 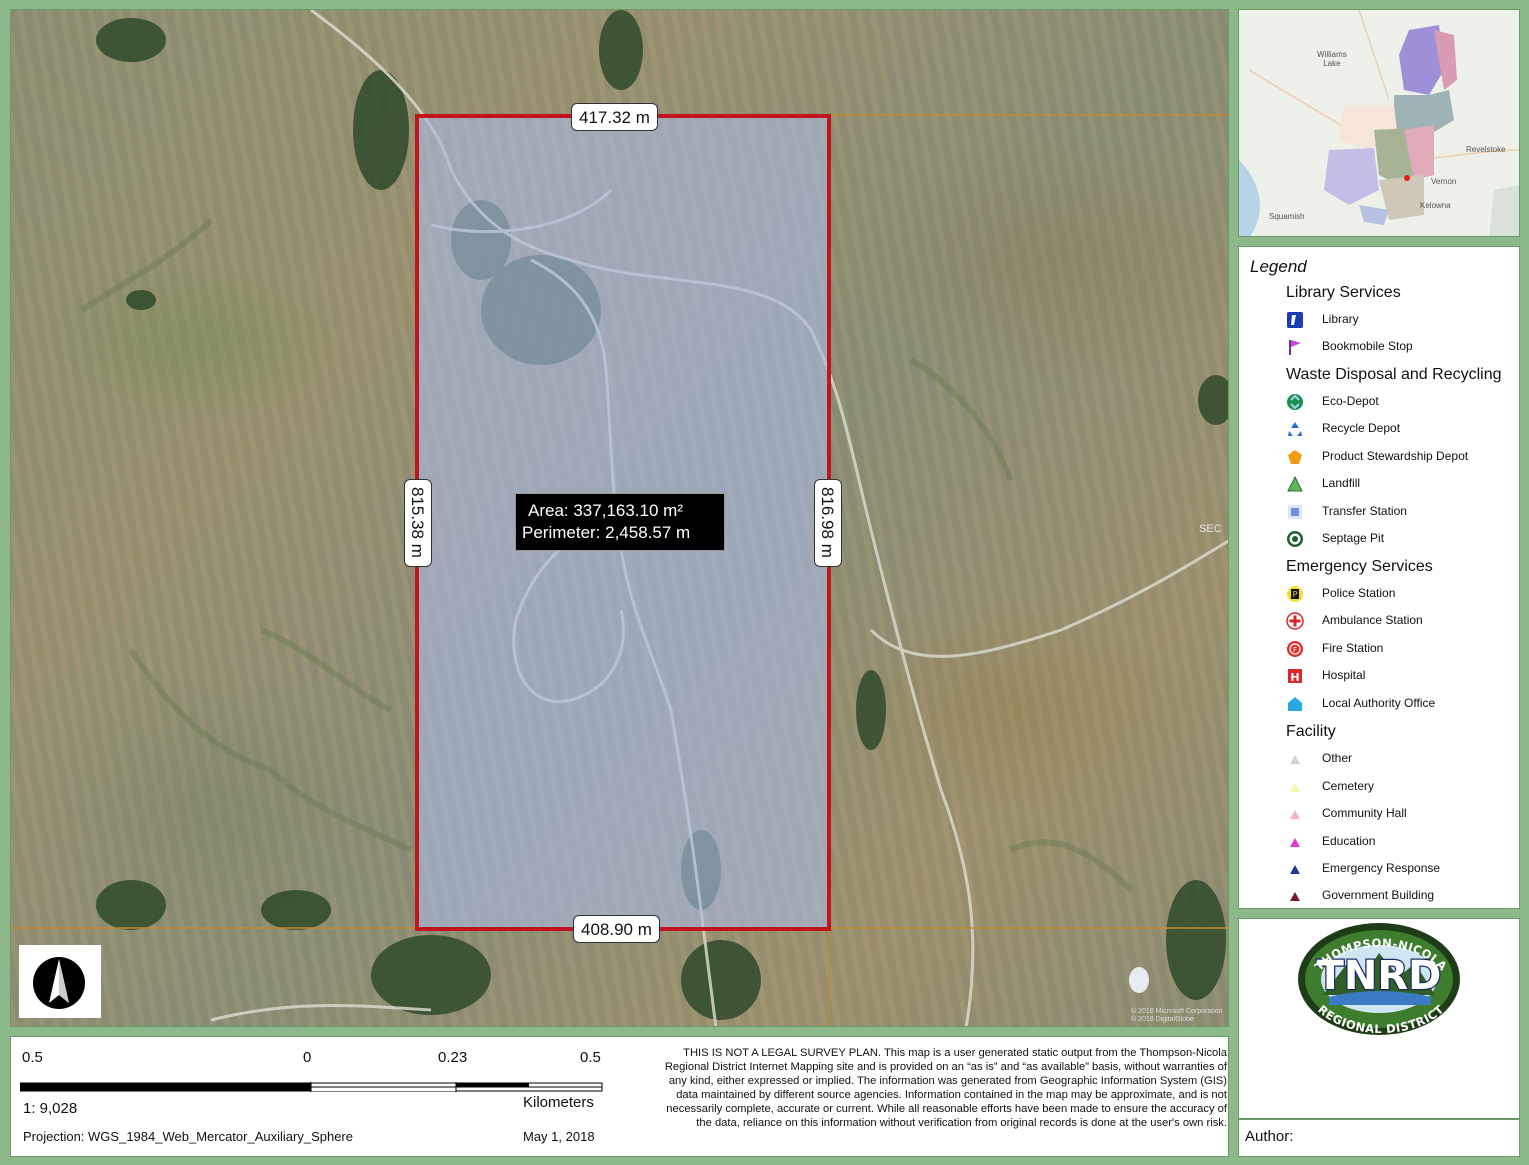 What do you see at coordinates (311, 1087) in the screenshot?
I see `scale-bar` at bounding box center [311, 1087].